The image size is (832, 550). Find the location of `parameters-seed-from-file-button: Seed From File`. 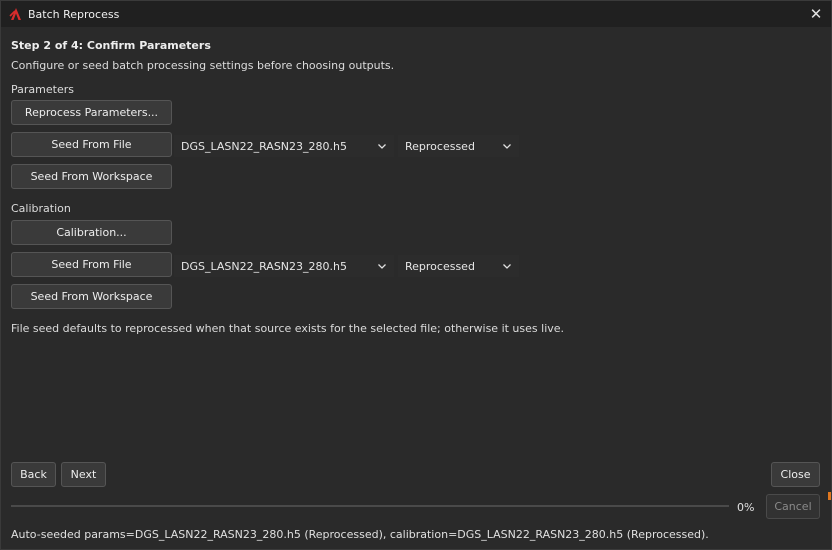

parameters-seed-from-file-button: Seed From File is located at coordinates (91, 144).